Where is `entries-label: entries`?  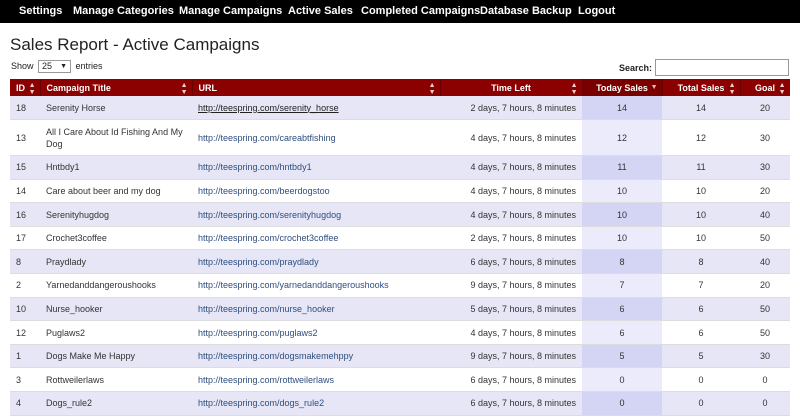
entries-label: entries is located at coordinates (89, 66).